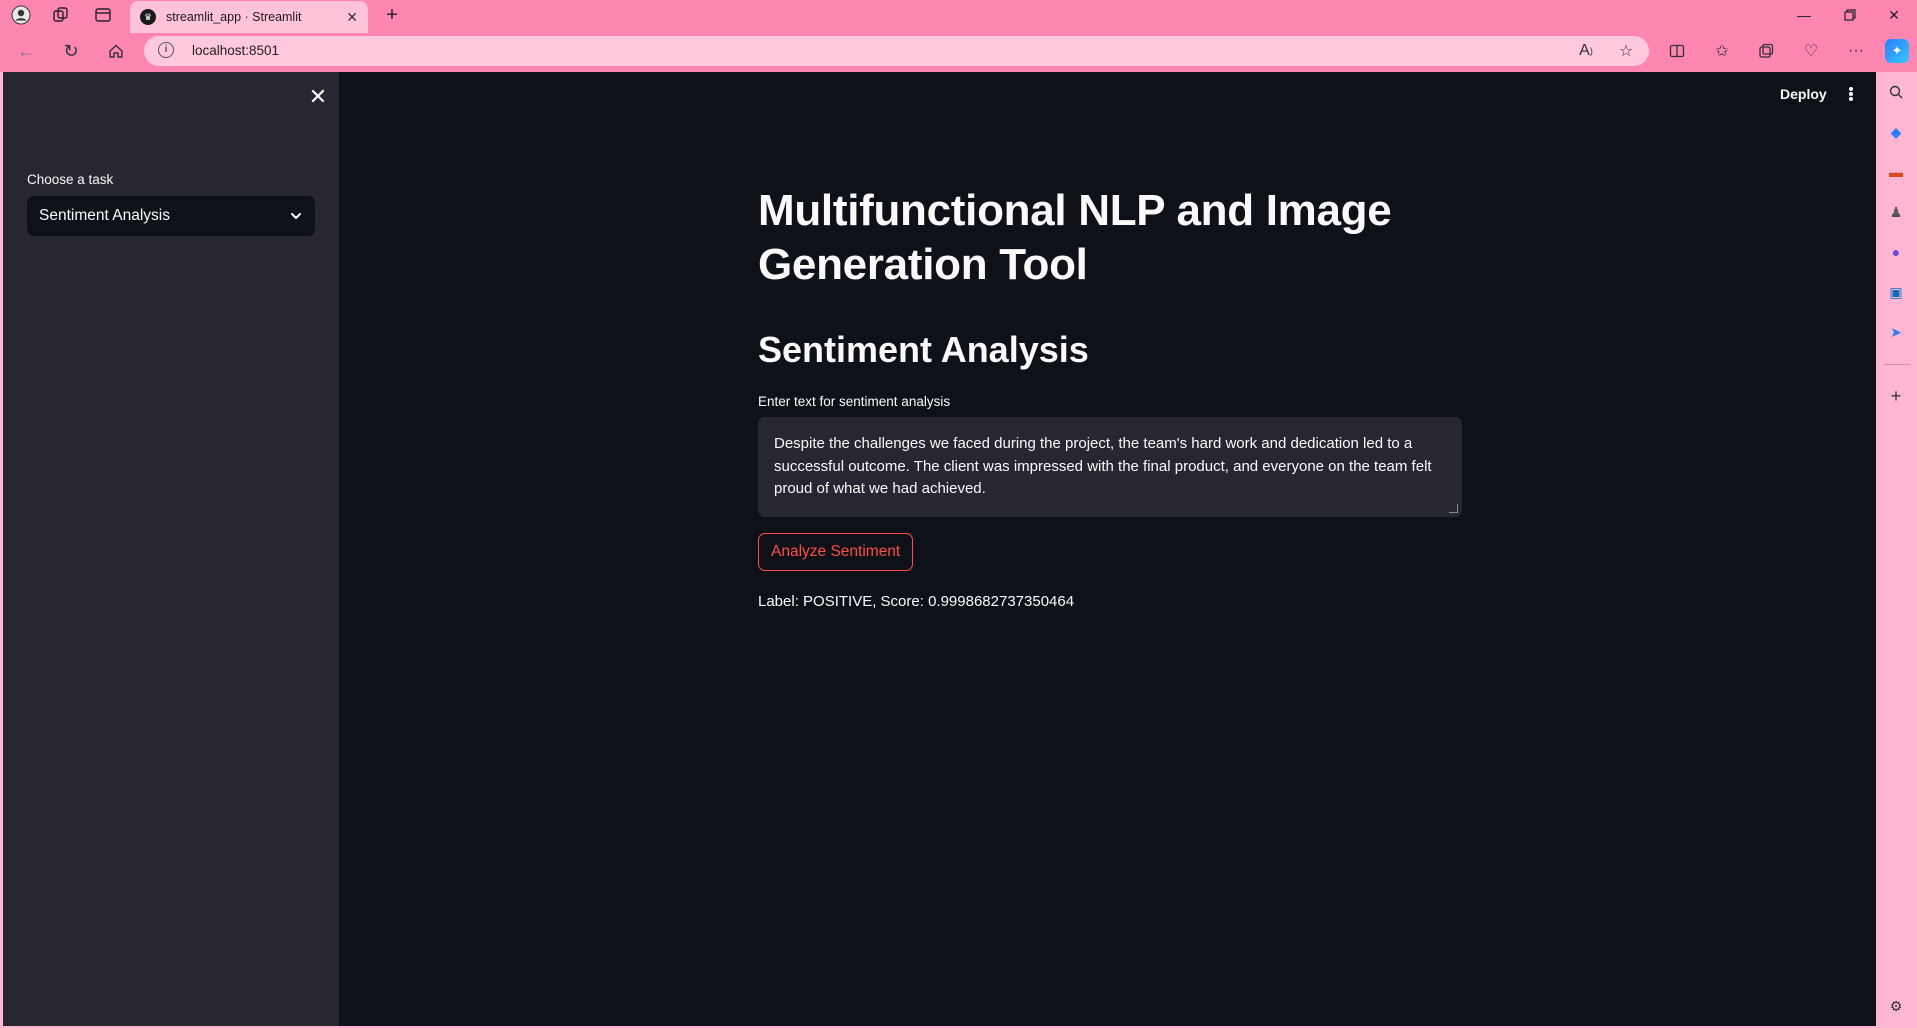 Image resolution: width=1917 pixels, height=1028 pixels. Describe the element at coordinates (896, 51) in the screenshot. I see `address-bar: i localhost:8501 A) ☆` at that location.